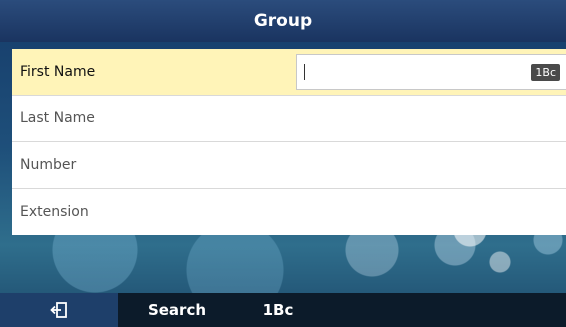 The image size is (566, 327). I want to click on back-icon, so click(58, 310).